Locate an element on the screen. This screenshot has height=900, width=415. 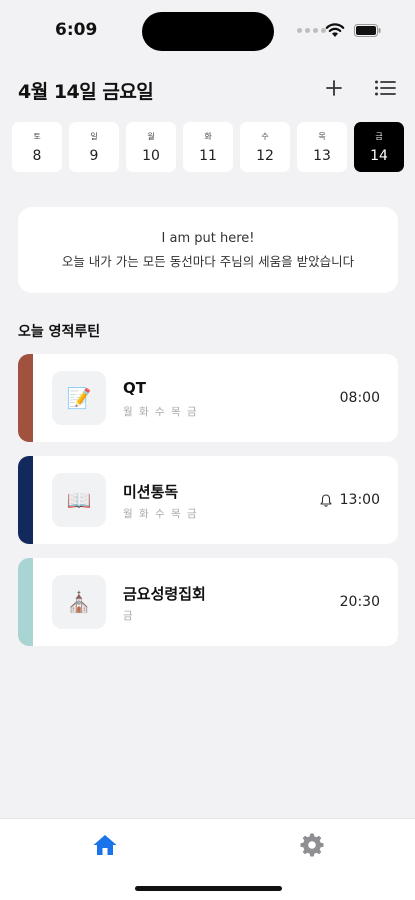
bell-icon is located at coordinates (326, 500).